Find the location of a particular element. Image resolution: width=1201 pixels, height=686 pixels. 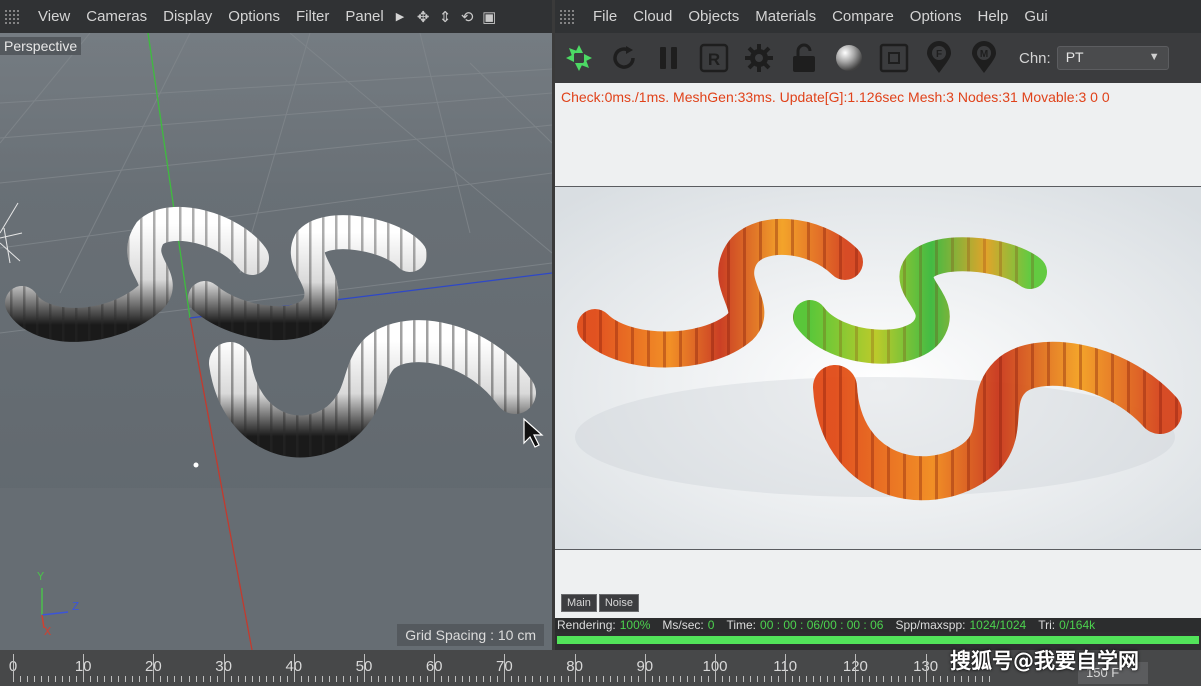

tri-value: 0/164k is located at coordinates (1077, 625).